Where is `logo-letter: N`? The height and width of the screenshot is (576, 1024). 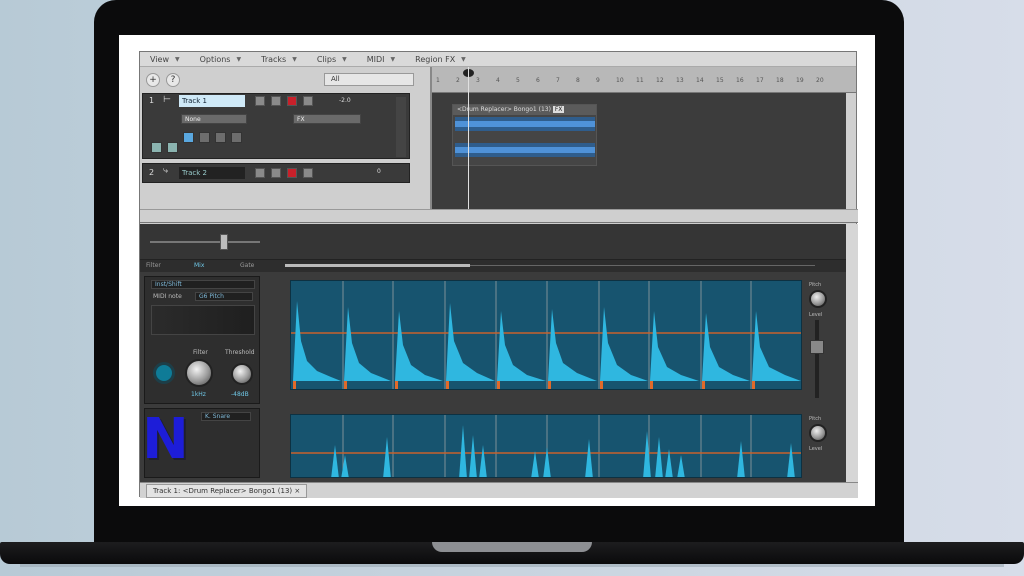 logo-letter: N is located at coordinates (165, 437).